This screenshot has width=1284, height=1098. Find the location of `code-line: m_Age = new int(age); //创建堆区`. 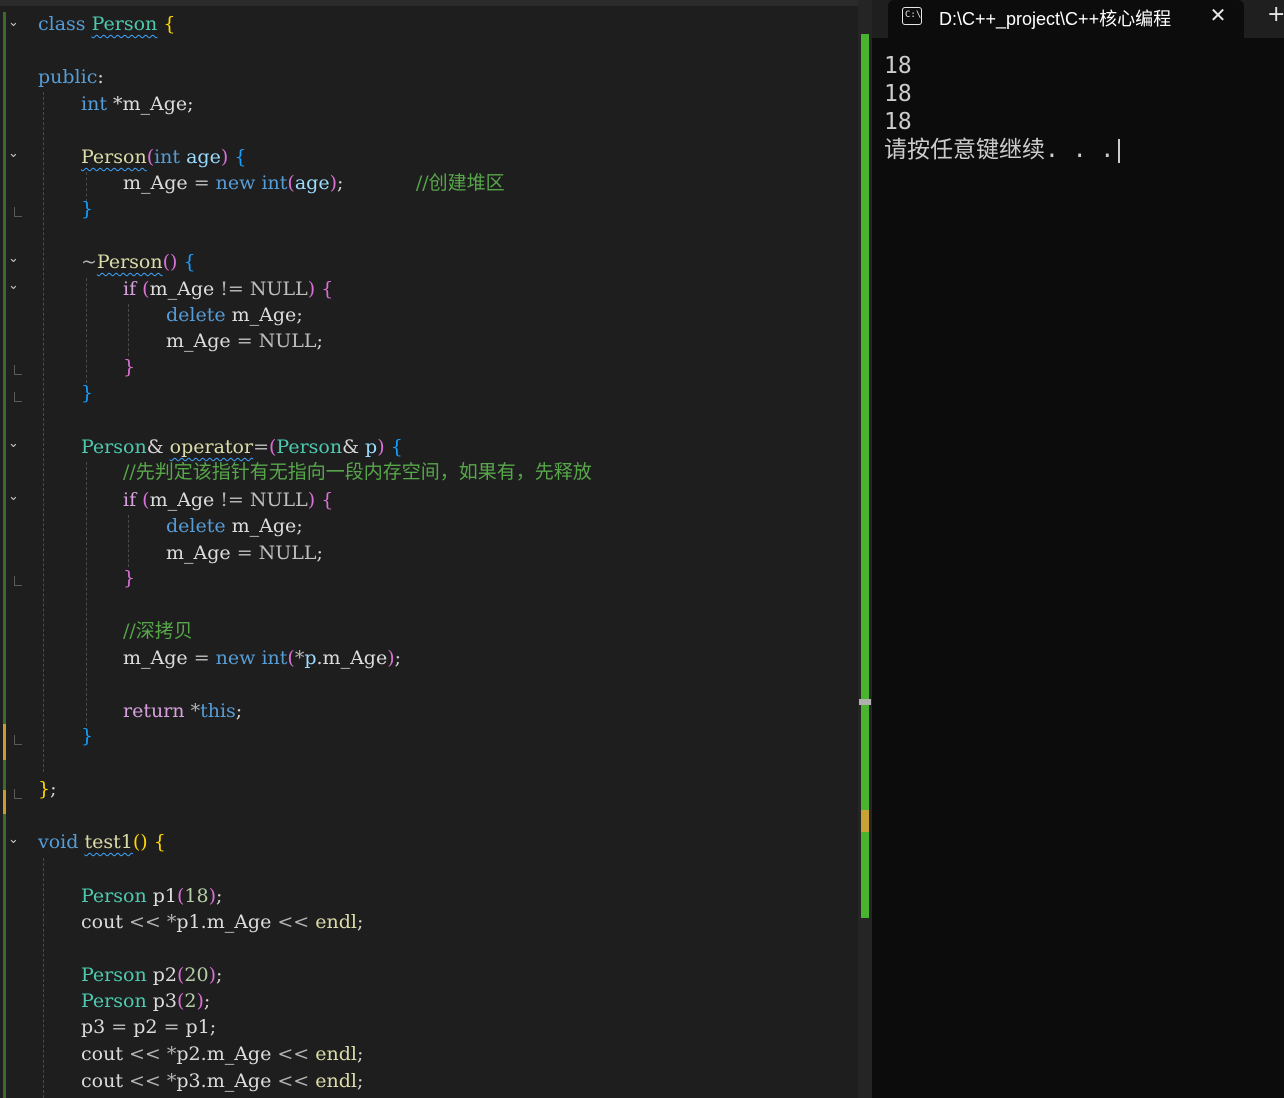

code-line: m_Age = new int(age); //创建堆区 is located at coordinates (314, 183).